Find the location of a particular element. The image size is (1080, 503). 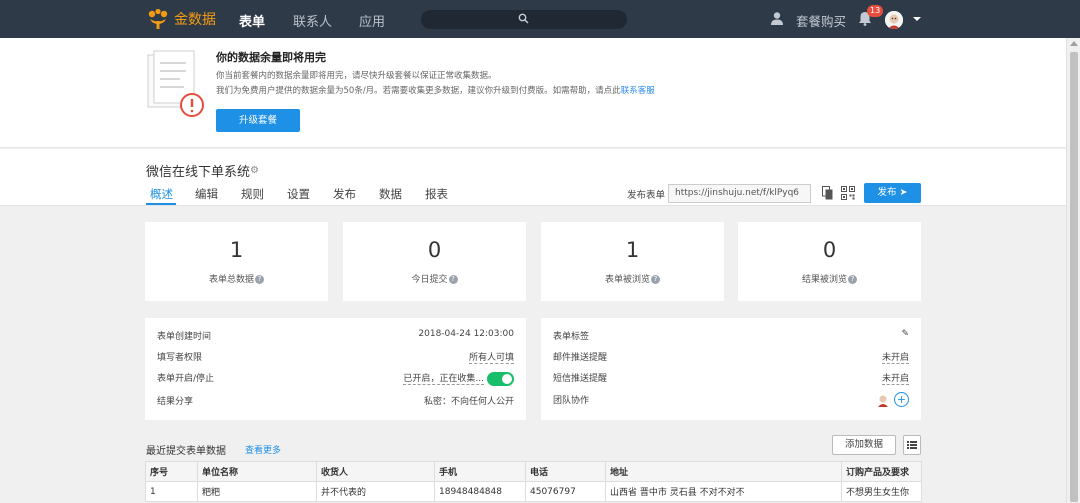

stat-label-row: 表单总数据? is located at coordinates (236, 278).